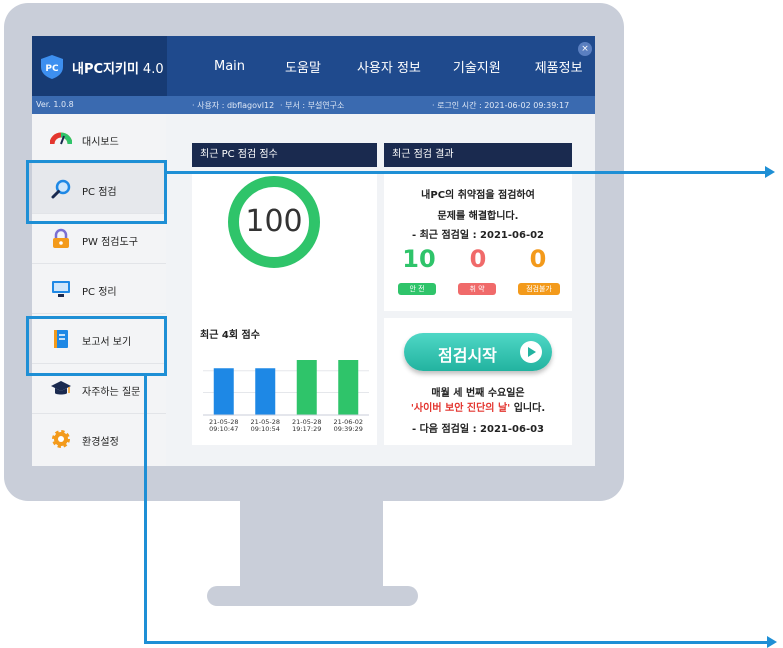 This screenshot has height=648, width=783. I want to click on report-highlight, so click(96, 346).